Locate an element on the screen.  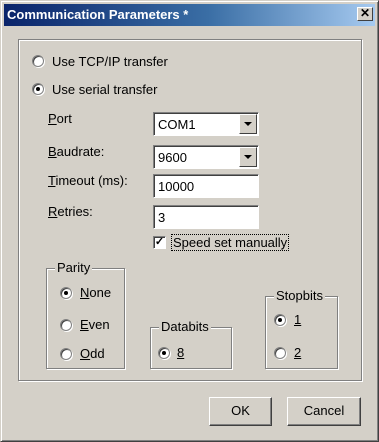
port-value: COM1 is located at coordinates (177, 124).